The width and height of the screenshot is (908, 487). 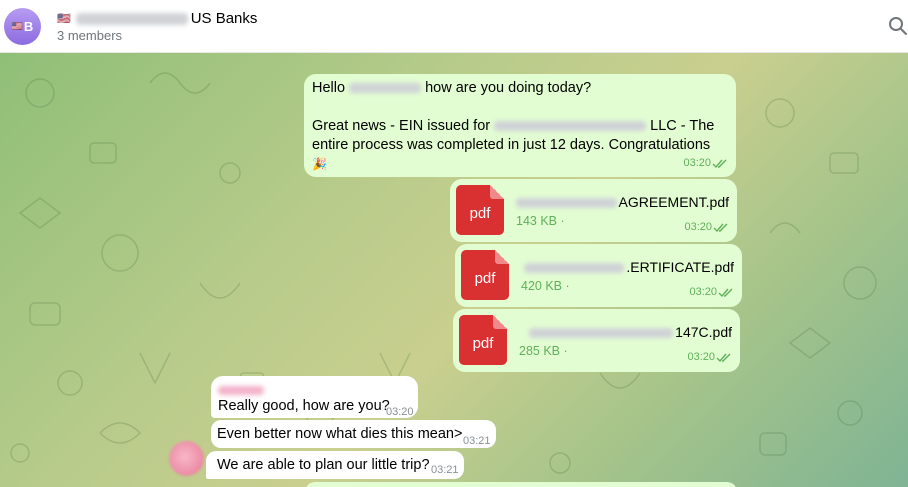 I want to click on chat-title: 🇺🇸 US Banks, so click(x=157, y=18).